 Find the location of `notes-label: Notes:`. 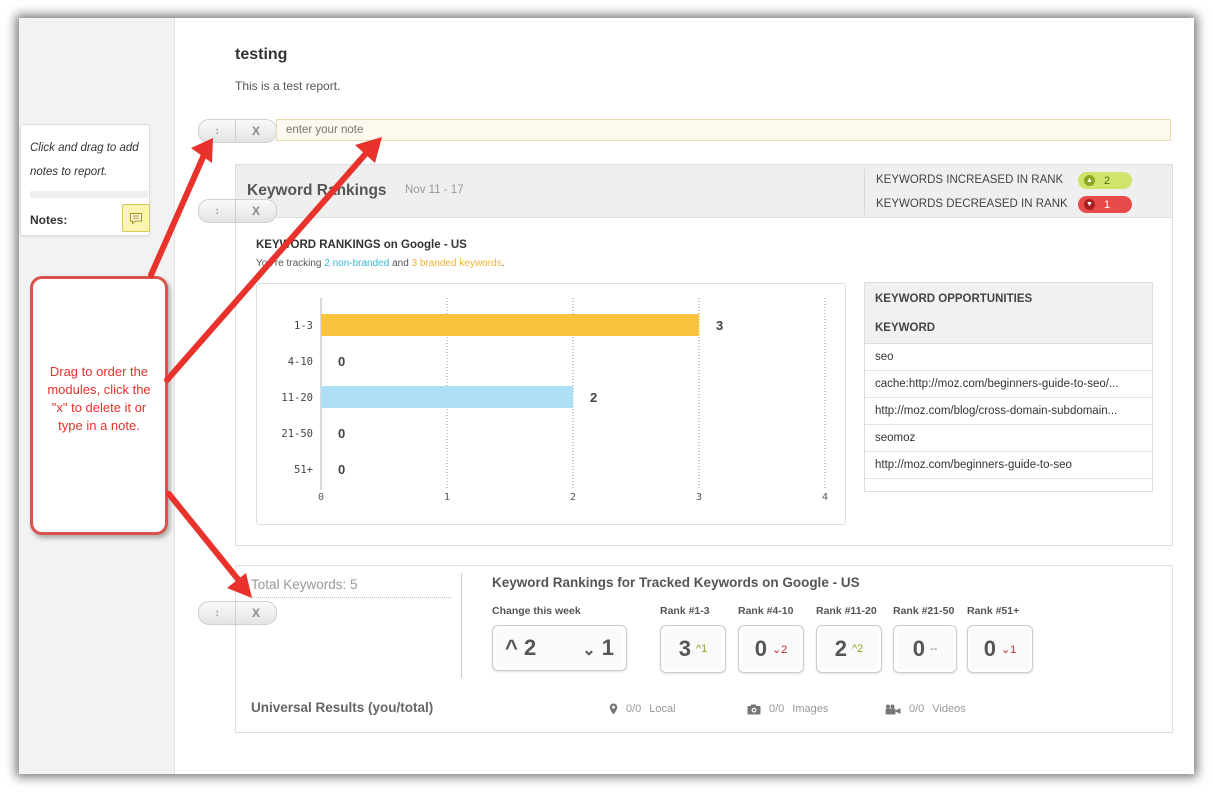

notes-label: Notes: is located at coordinates (49, 220).